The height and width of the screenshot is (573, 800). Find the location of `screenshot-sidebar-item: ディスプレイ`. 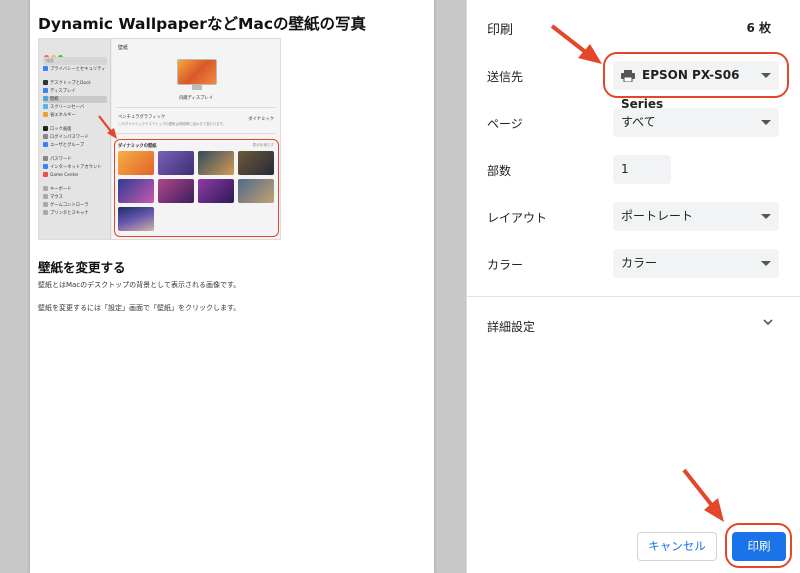

screenshot-sidebar-item: ディスプレイ is located at coordinates (59, 91).